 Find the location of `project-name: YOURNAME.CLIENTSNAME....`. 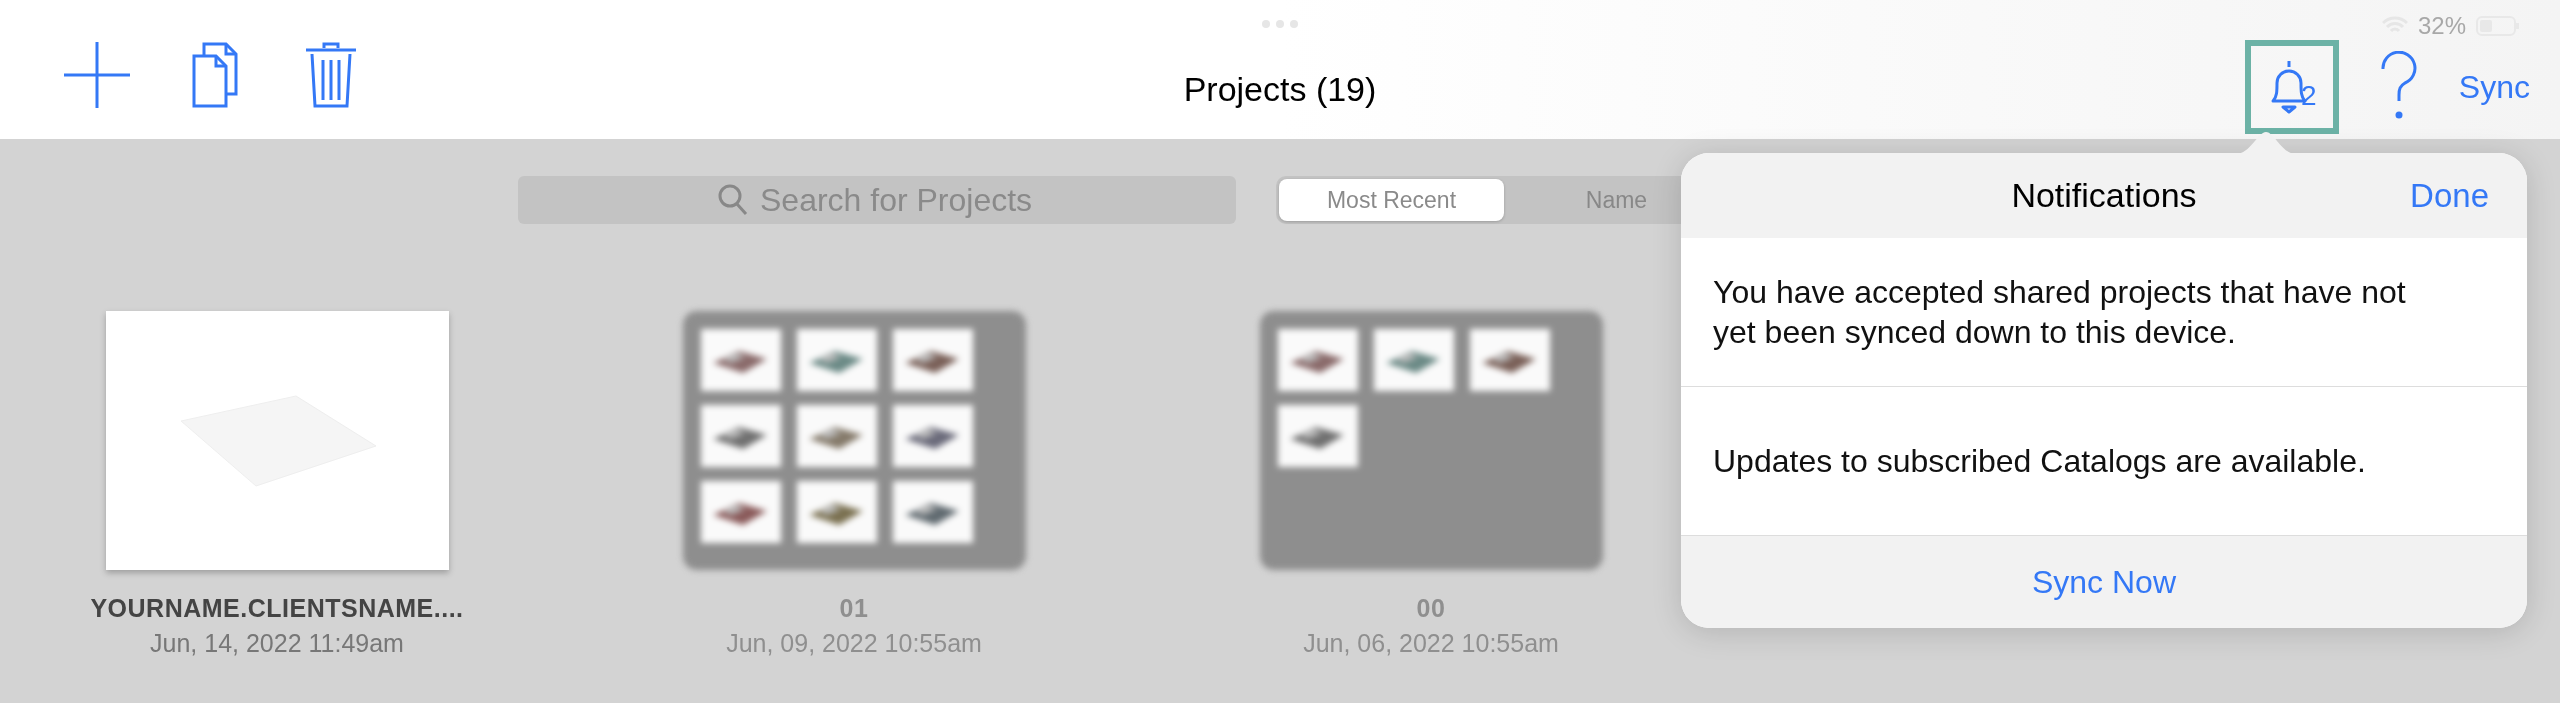

project-name: YOURNAME.CLIENTSNAME.... is located at coordinates (277, 608).